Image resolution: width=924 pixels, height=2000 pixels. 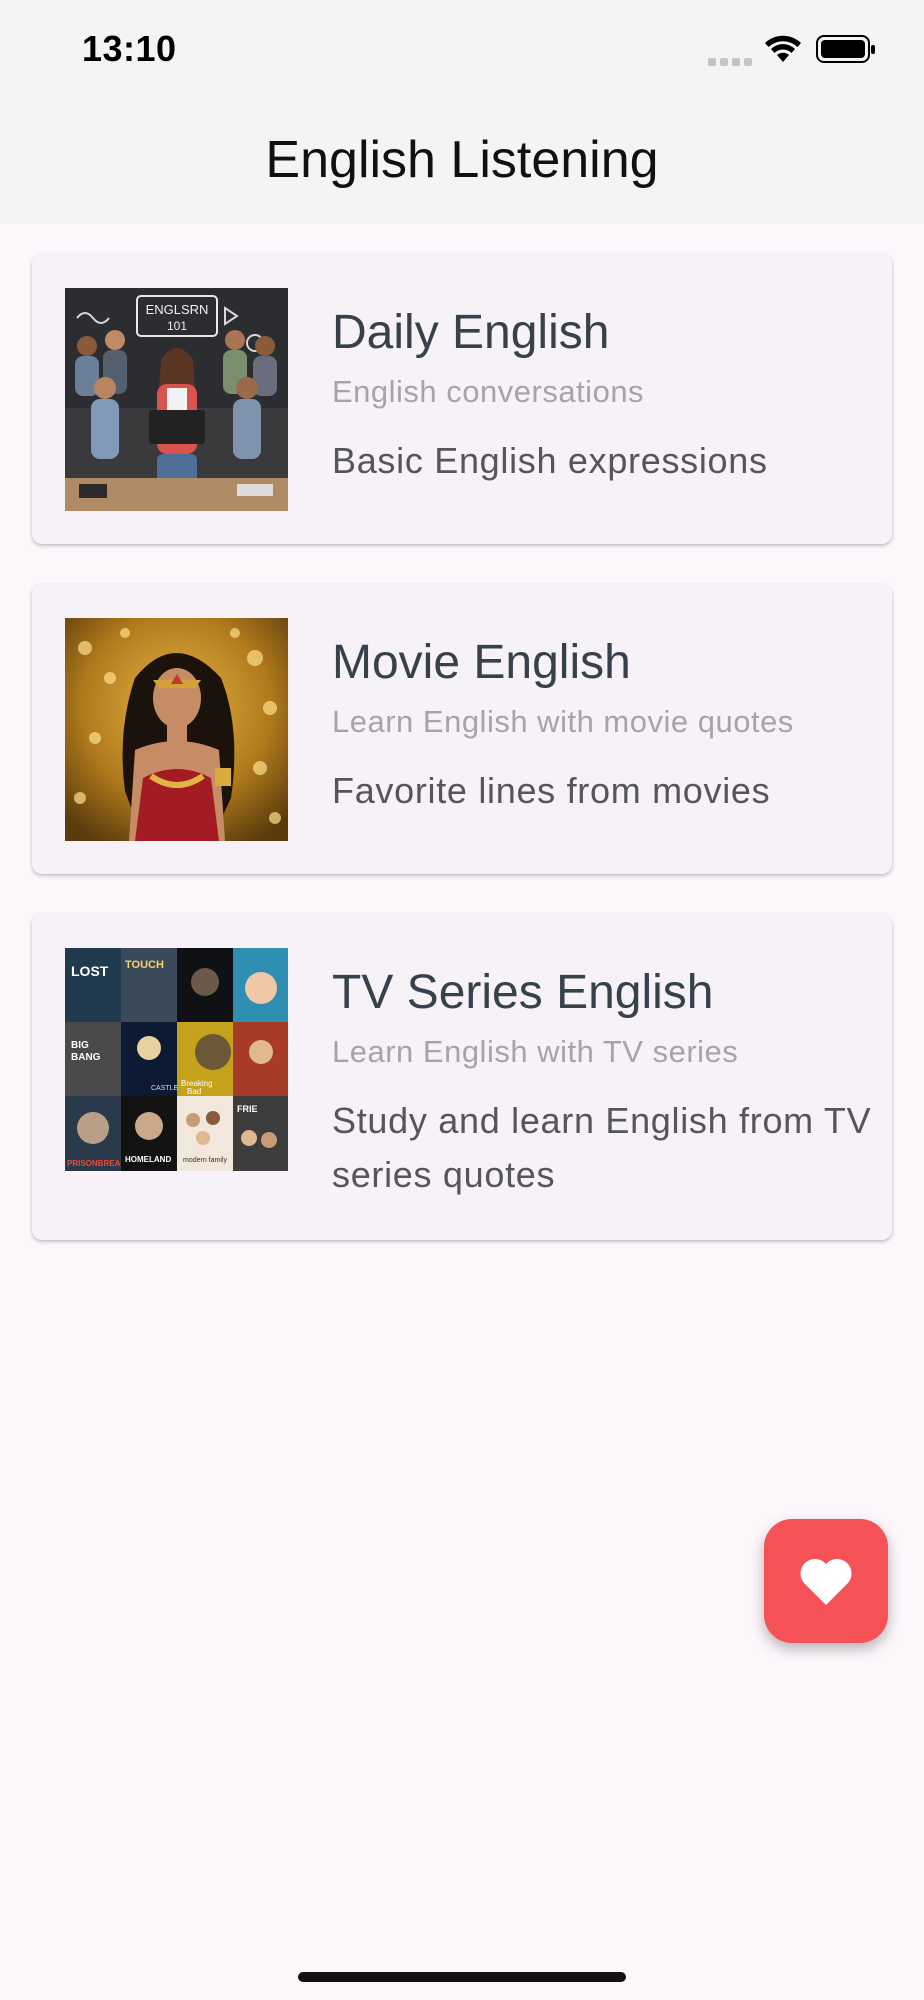 What do you see at coordinates (177, 326) in the screenshot?
I see `svg-text: 101` at bounding box center [177, 326].